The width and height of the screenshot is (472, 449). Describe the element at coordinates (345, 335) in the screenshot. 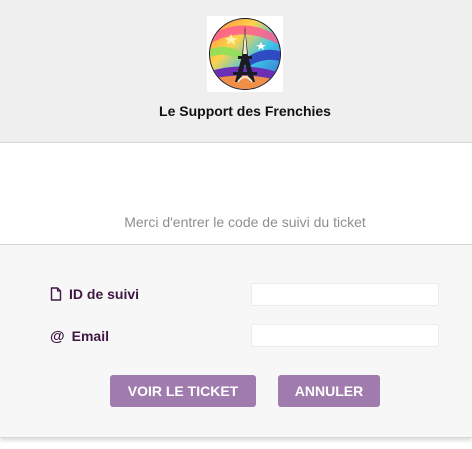

I see `email-input` at that location.